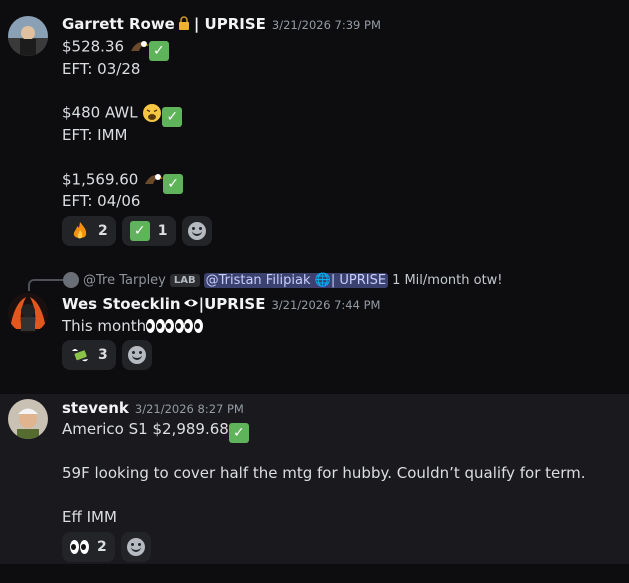 The width and height of the screenshot is (629, 583). Describe the element at coordinates (447, 280) in the screenshot. I see `reply-text: 1 Mil/month otw!` at that location.